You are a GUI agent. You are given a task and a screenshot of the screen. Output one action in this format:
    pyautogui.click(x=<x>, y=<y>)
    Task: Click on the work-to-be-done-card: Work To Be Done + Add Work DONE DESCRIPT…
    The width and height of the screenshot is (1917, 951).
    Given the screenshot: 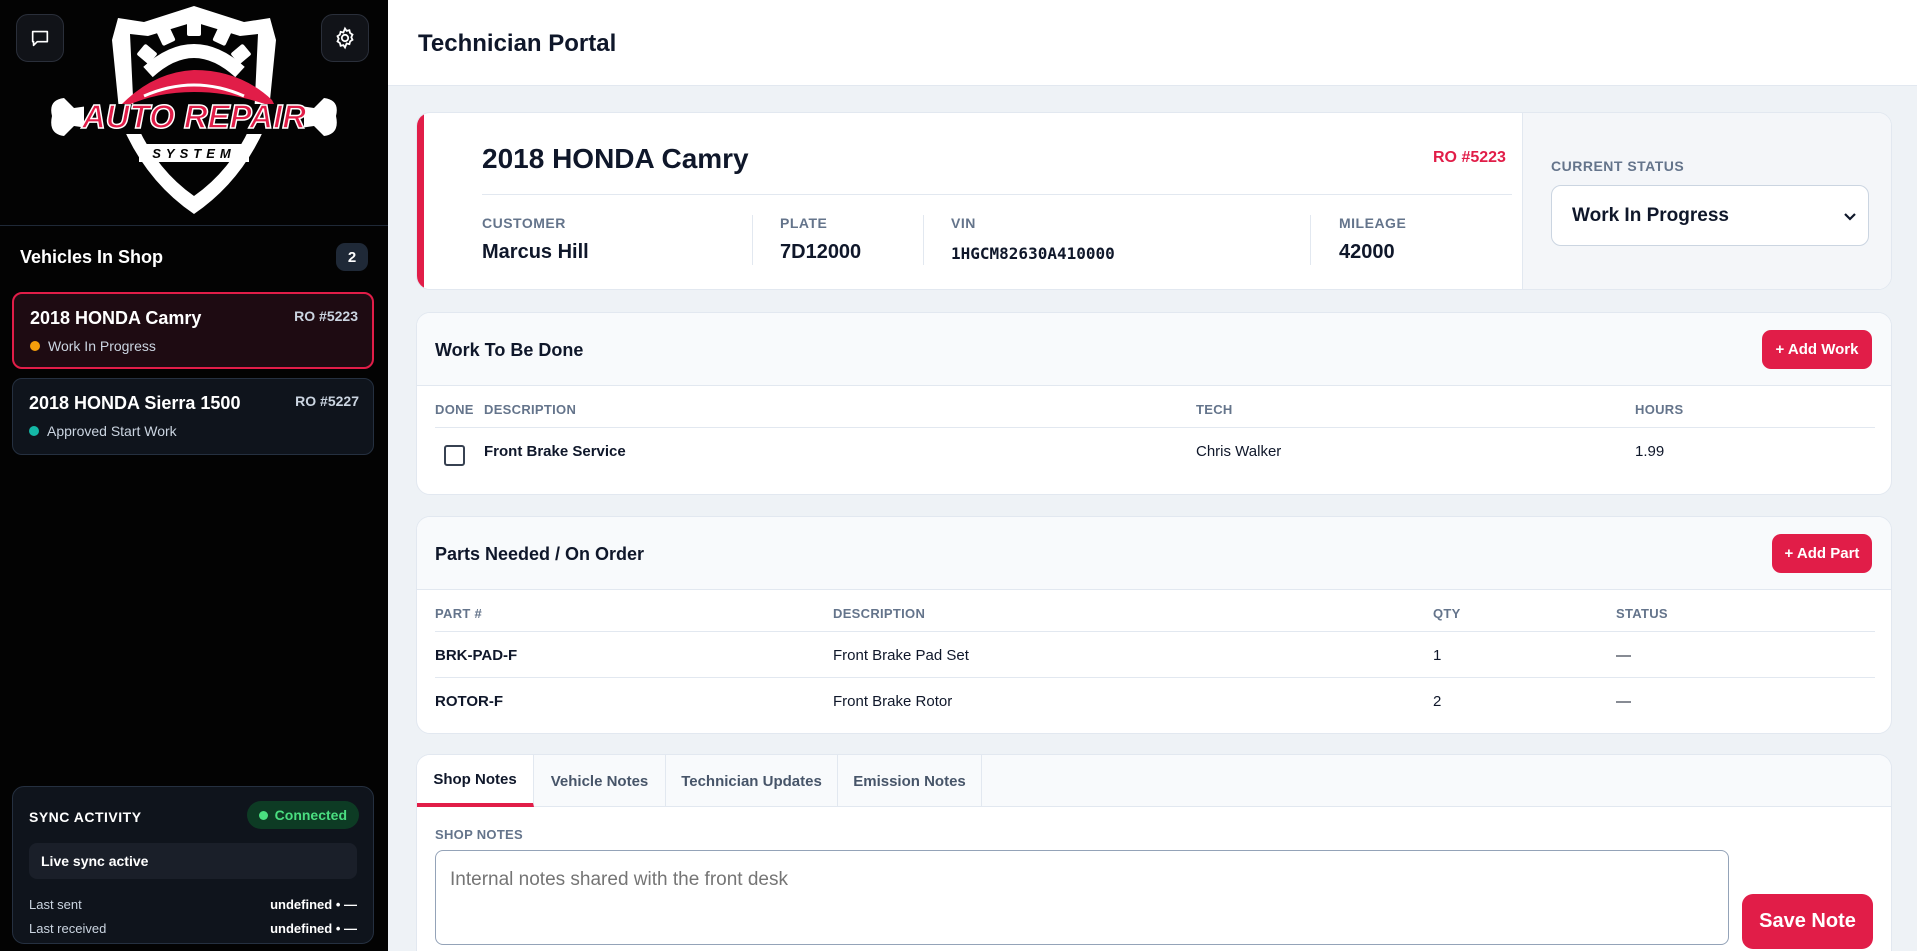 What is the action you would take?
    pyautogui.click(x=1154, y=403)
    